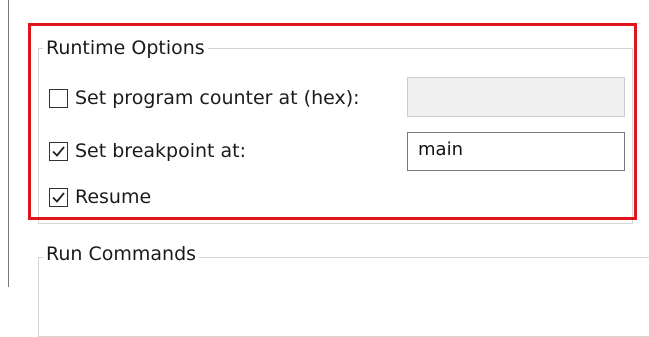 The height and width of the screenshot is (337, 649). I want to click on run-commands-title: Run Commands, so click(121, 254).